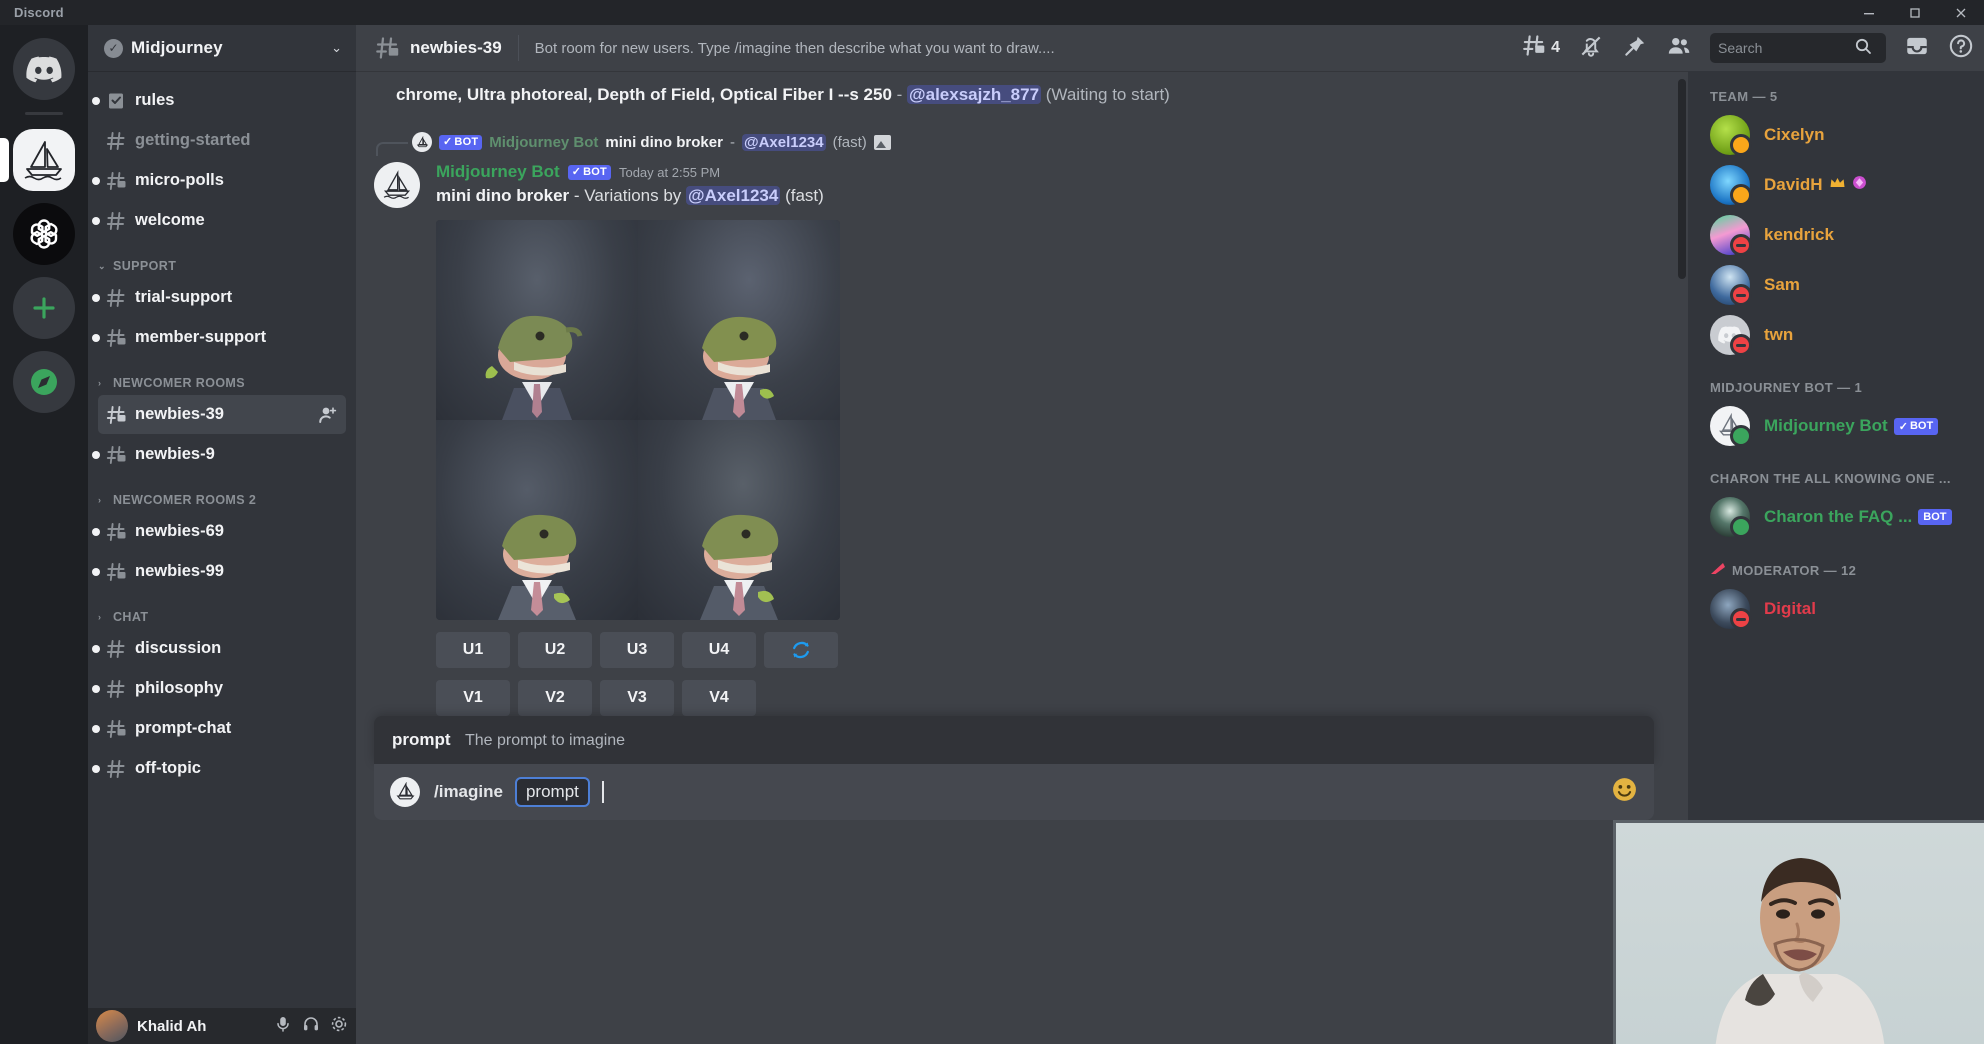 This screenshot has width=1984, height=1044. I want to click on sidebar-item-trial-support: trial-support, so click(219, 297).